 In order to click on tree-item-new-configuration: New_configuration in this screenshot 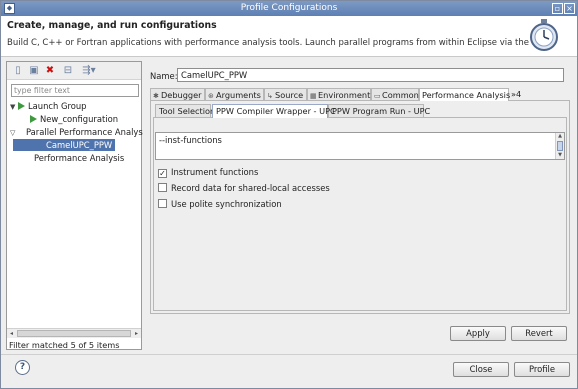, I will do `click(74, 119)`.